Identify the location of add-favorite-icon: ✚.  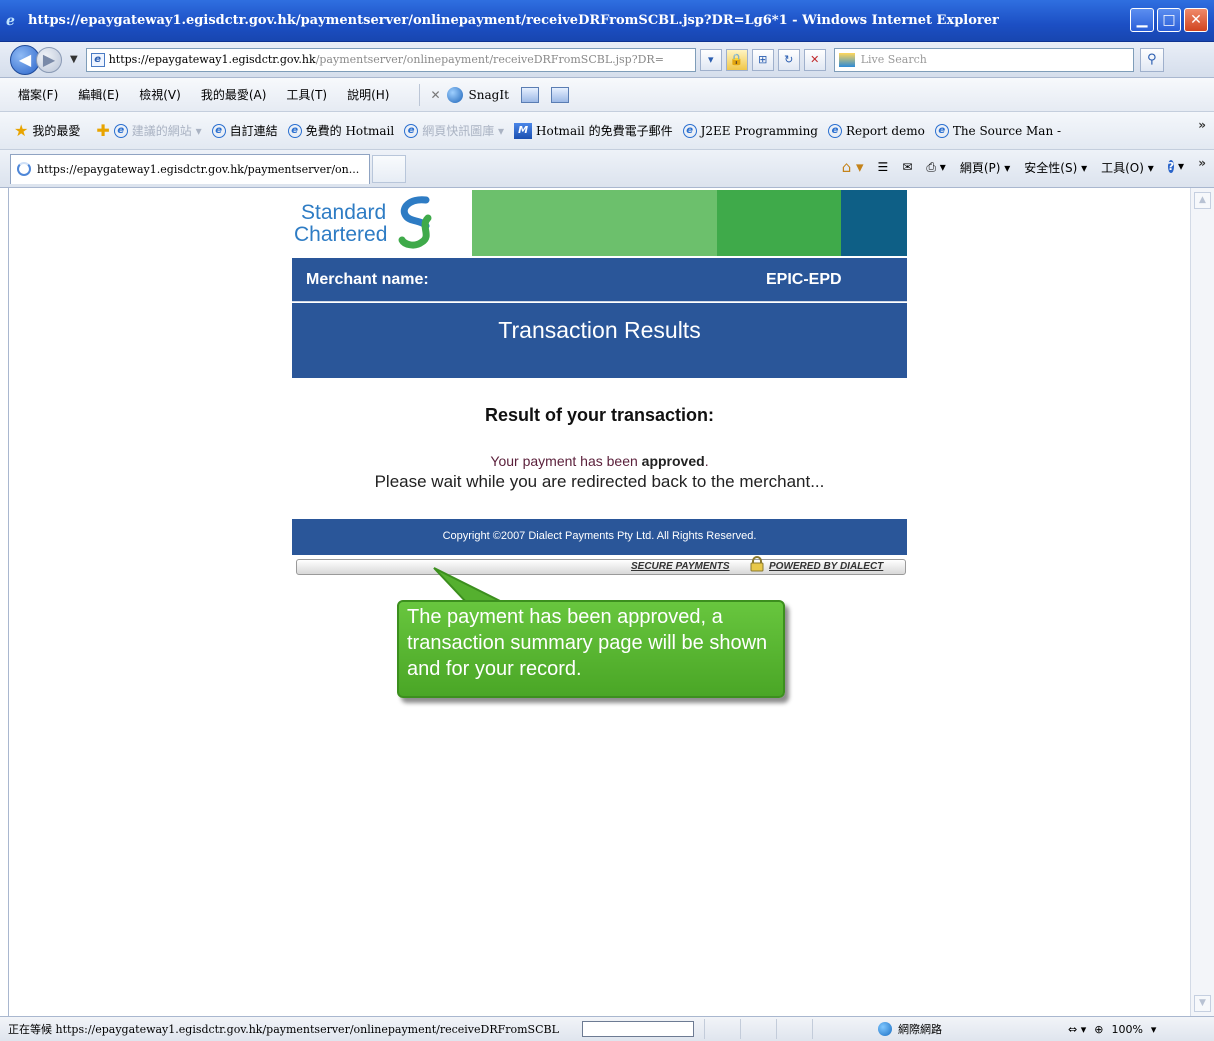
(102, 130).